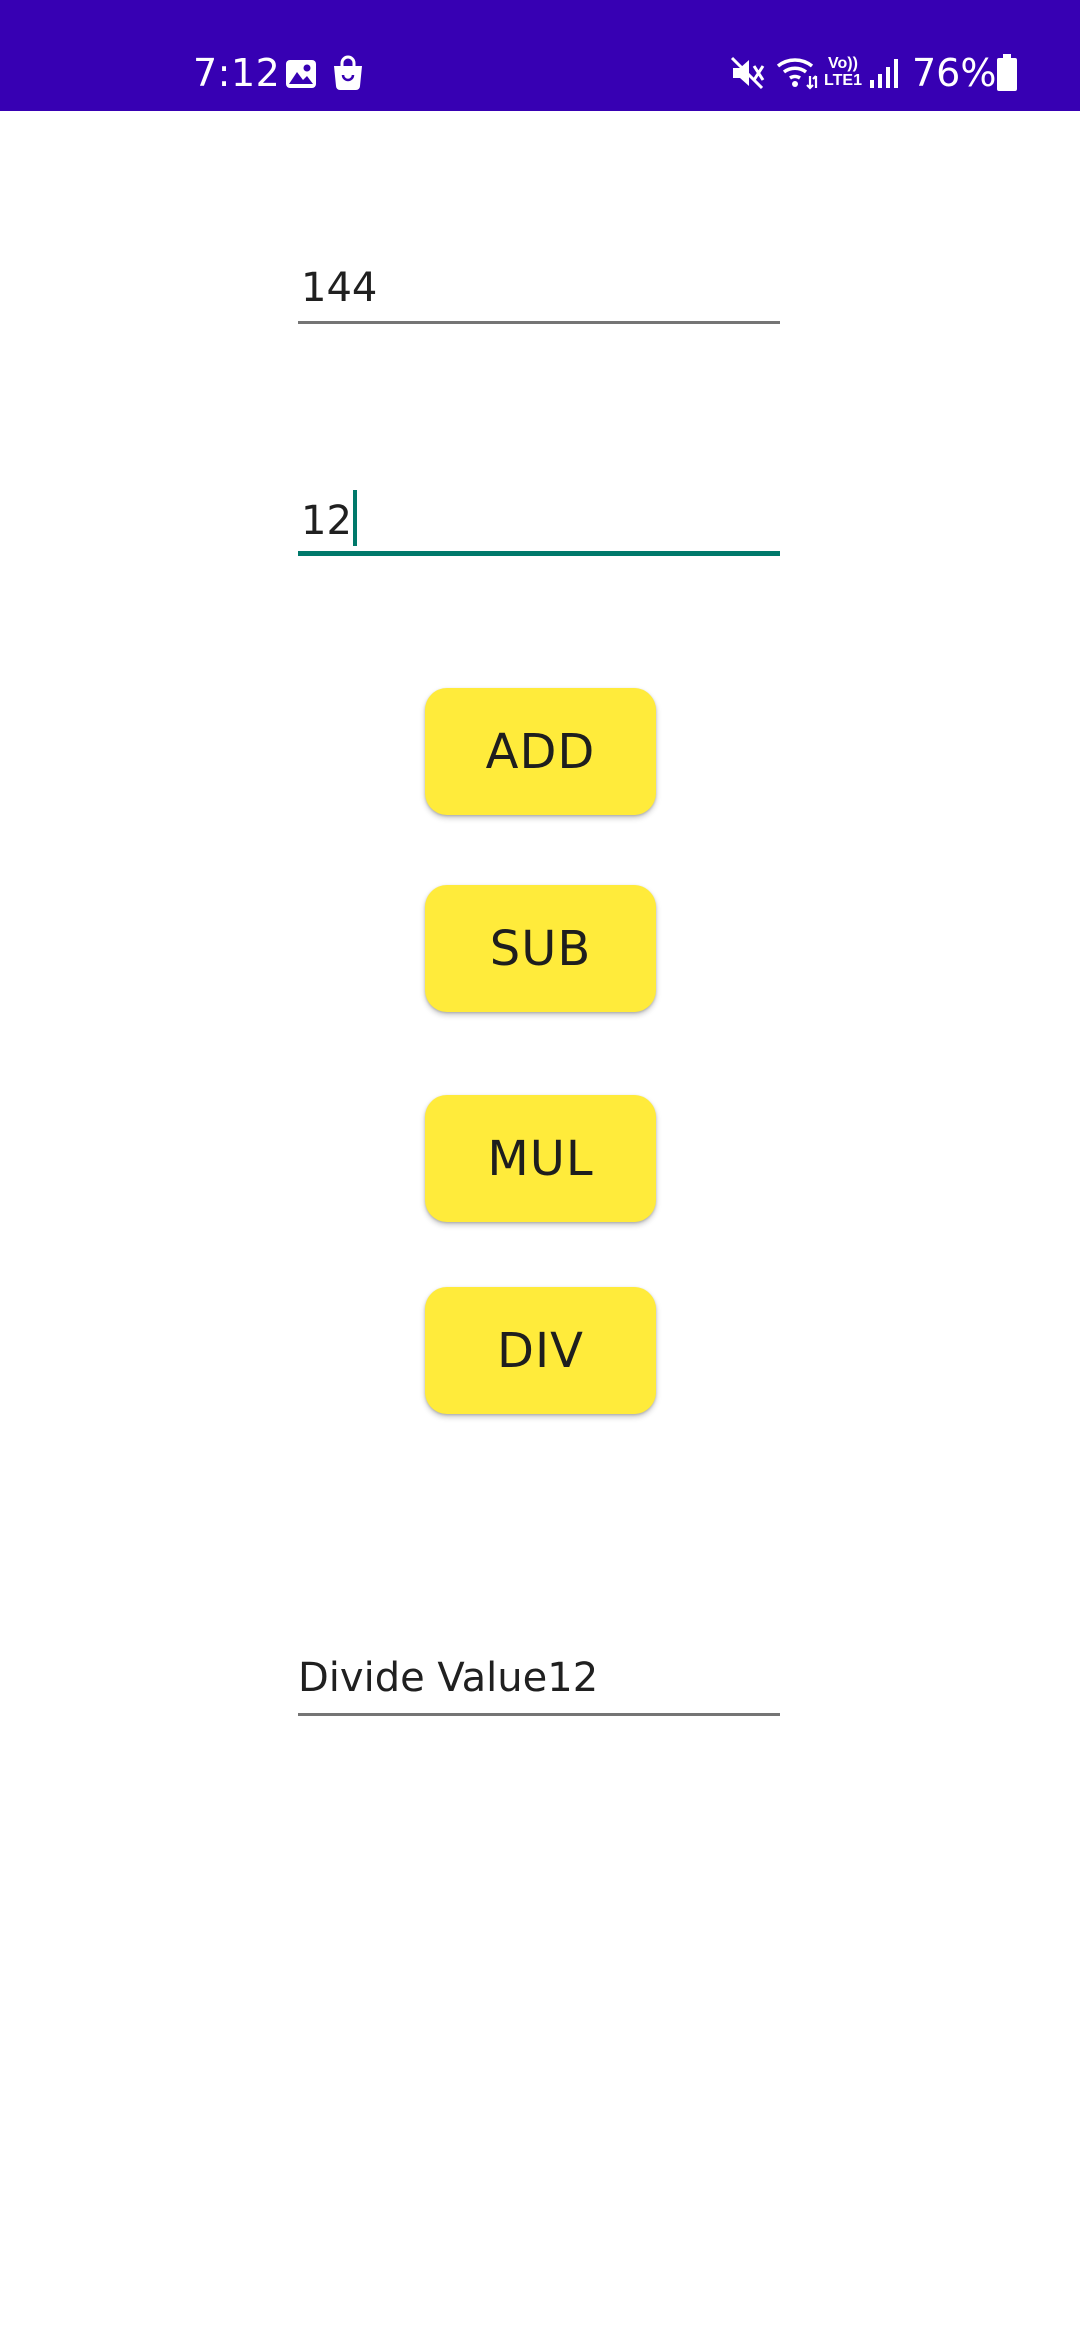 The image size is (1080, 2340). What do you see at coordinates (797, 74) in the screenshot?
I see `wifi-icon` at bounding box center [797, 74].